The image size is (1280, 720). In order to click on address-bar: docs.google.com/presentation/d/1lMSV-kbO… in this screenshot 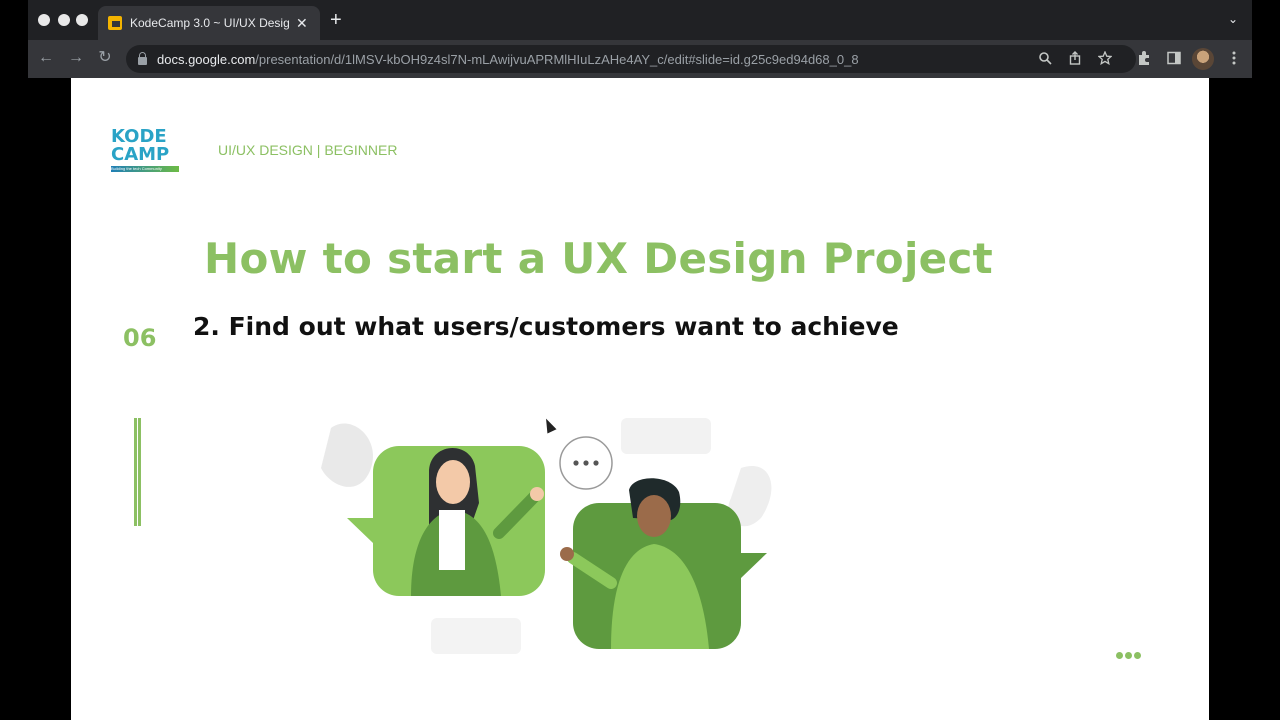, I will do `click(631, 59)`.